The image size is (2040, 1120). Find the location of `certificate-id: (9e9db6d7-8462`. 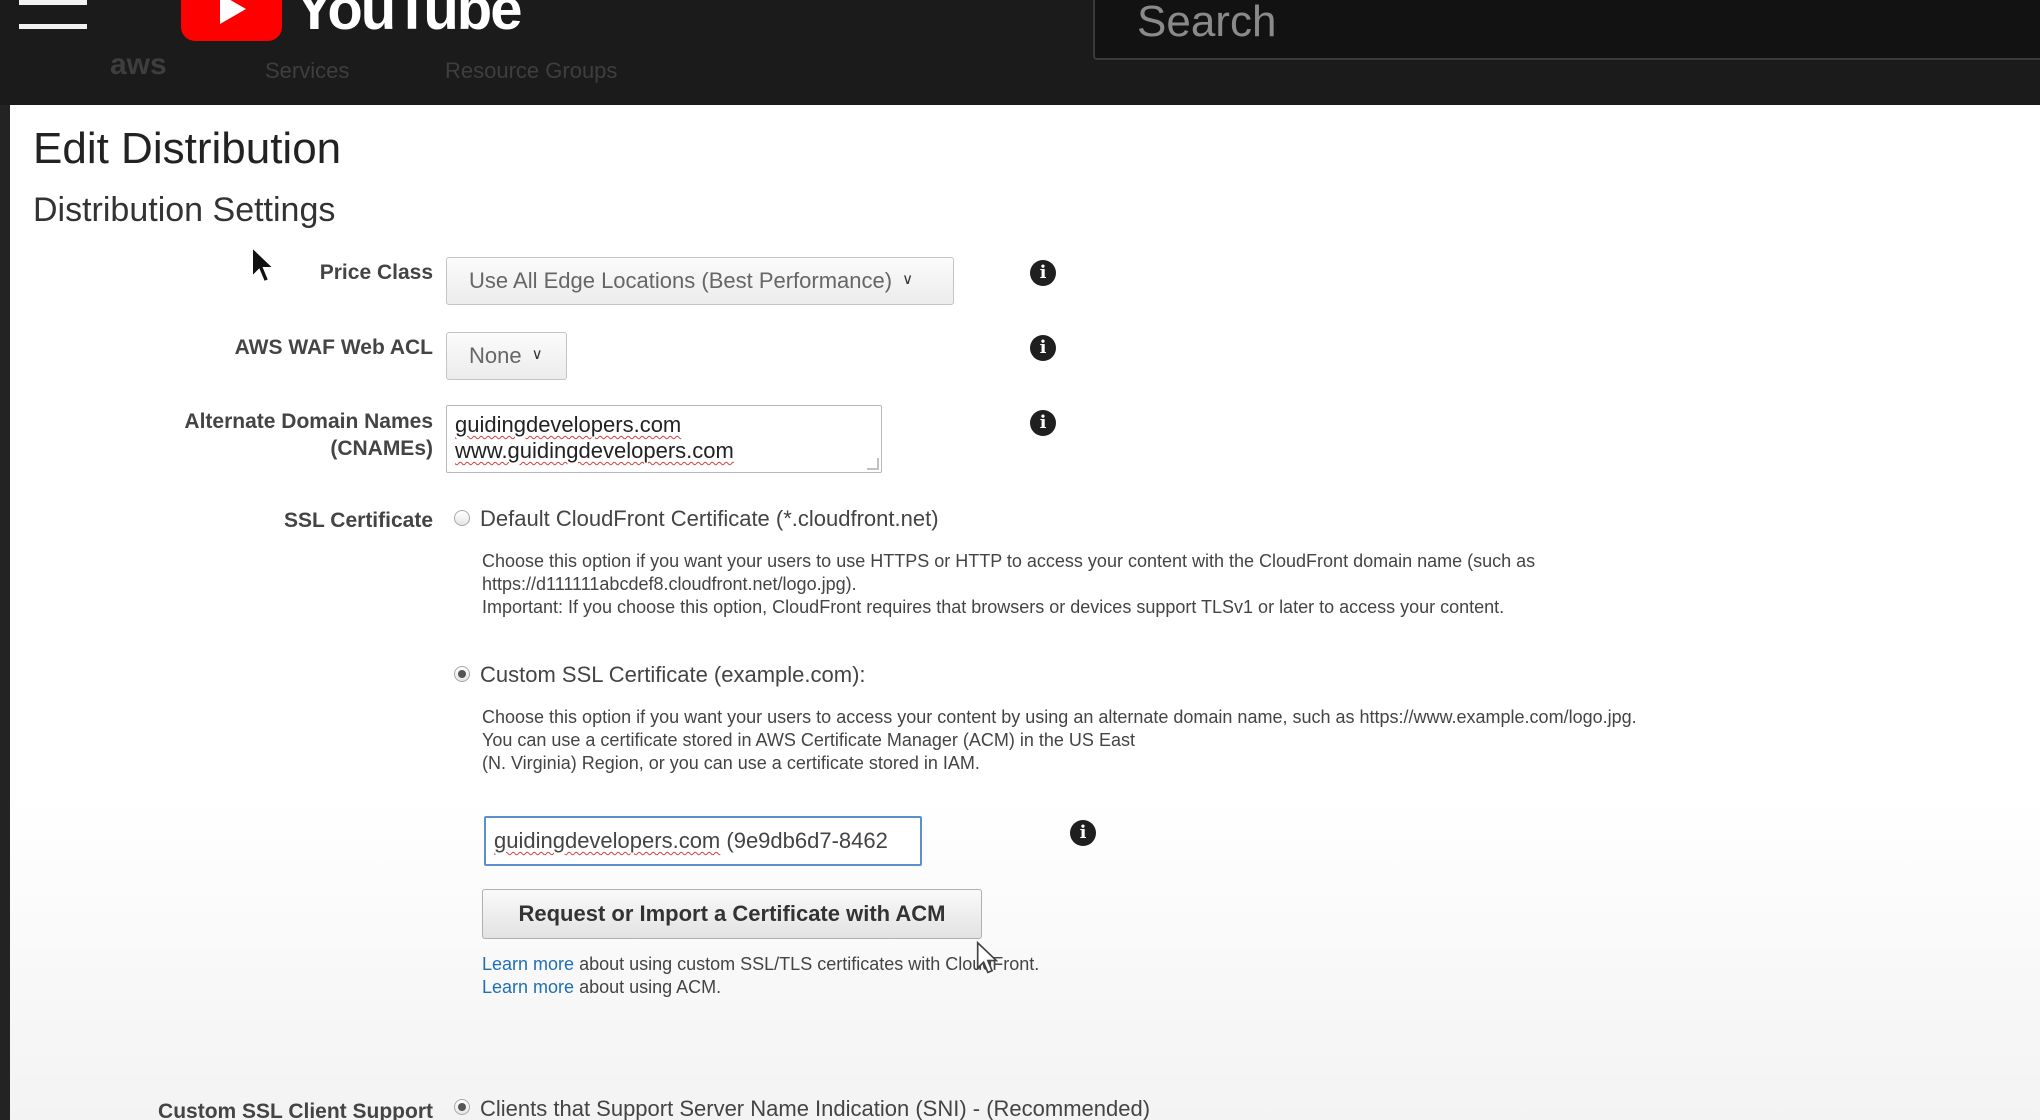

certificate-id: (9e9db6d7-8462 is located at coordinates (804, 840).